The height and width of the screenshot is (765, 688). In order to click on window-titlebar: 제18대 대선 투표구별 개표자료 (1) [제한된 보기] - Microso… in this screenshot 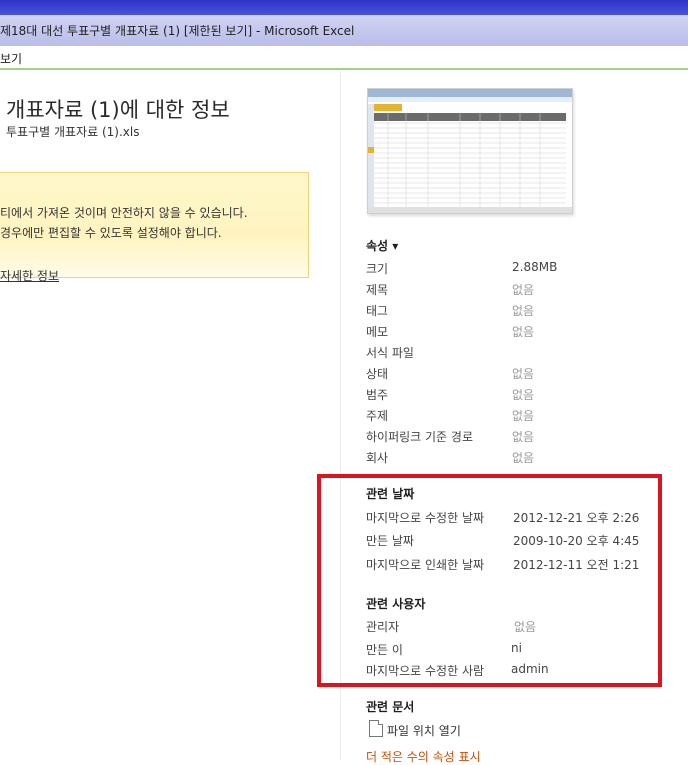, I will do `click(344, 23)`.